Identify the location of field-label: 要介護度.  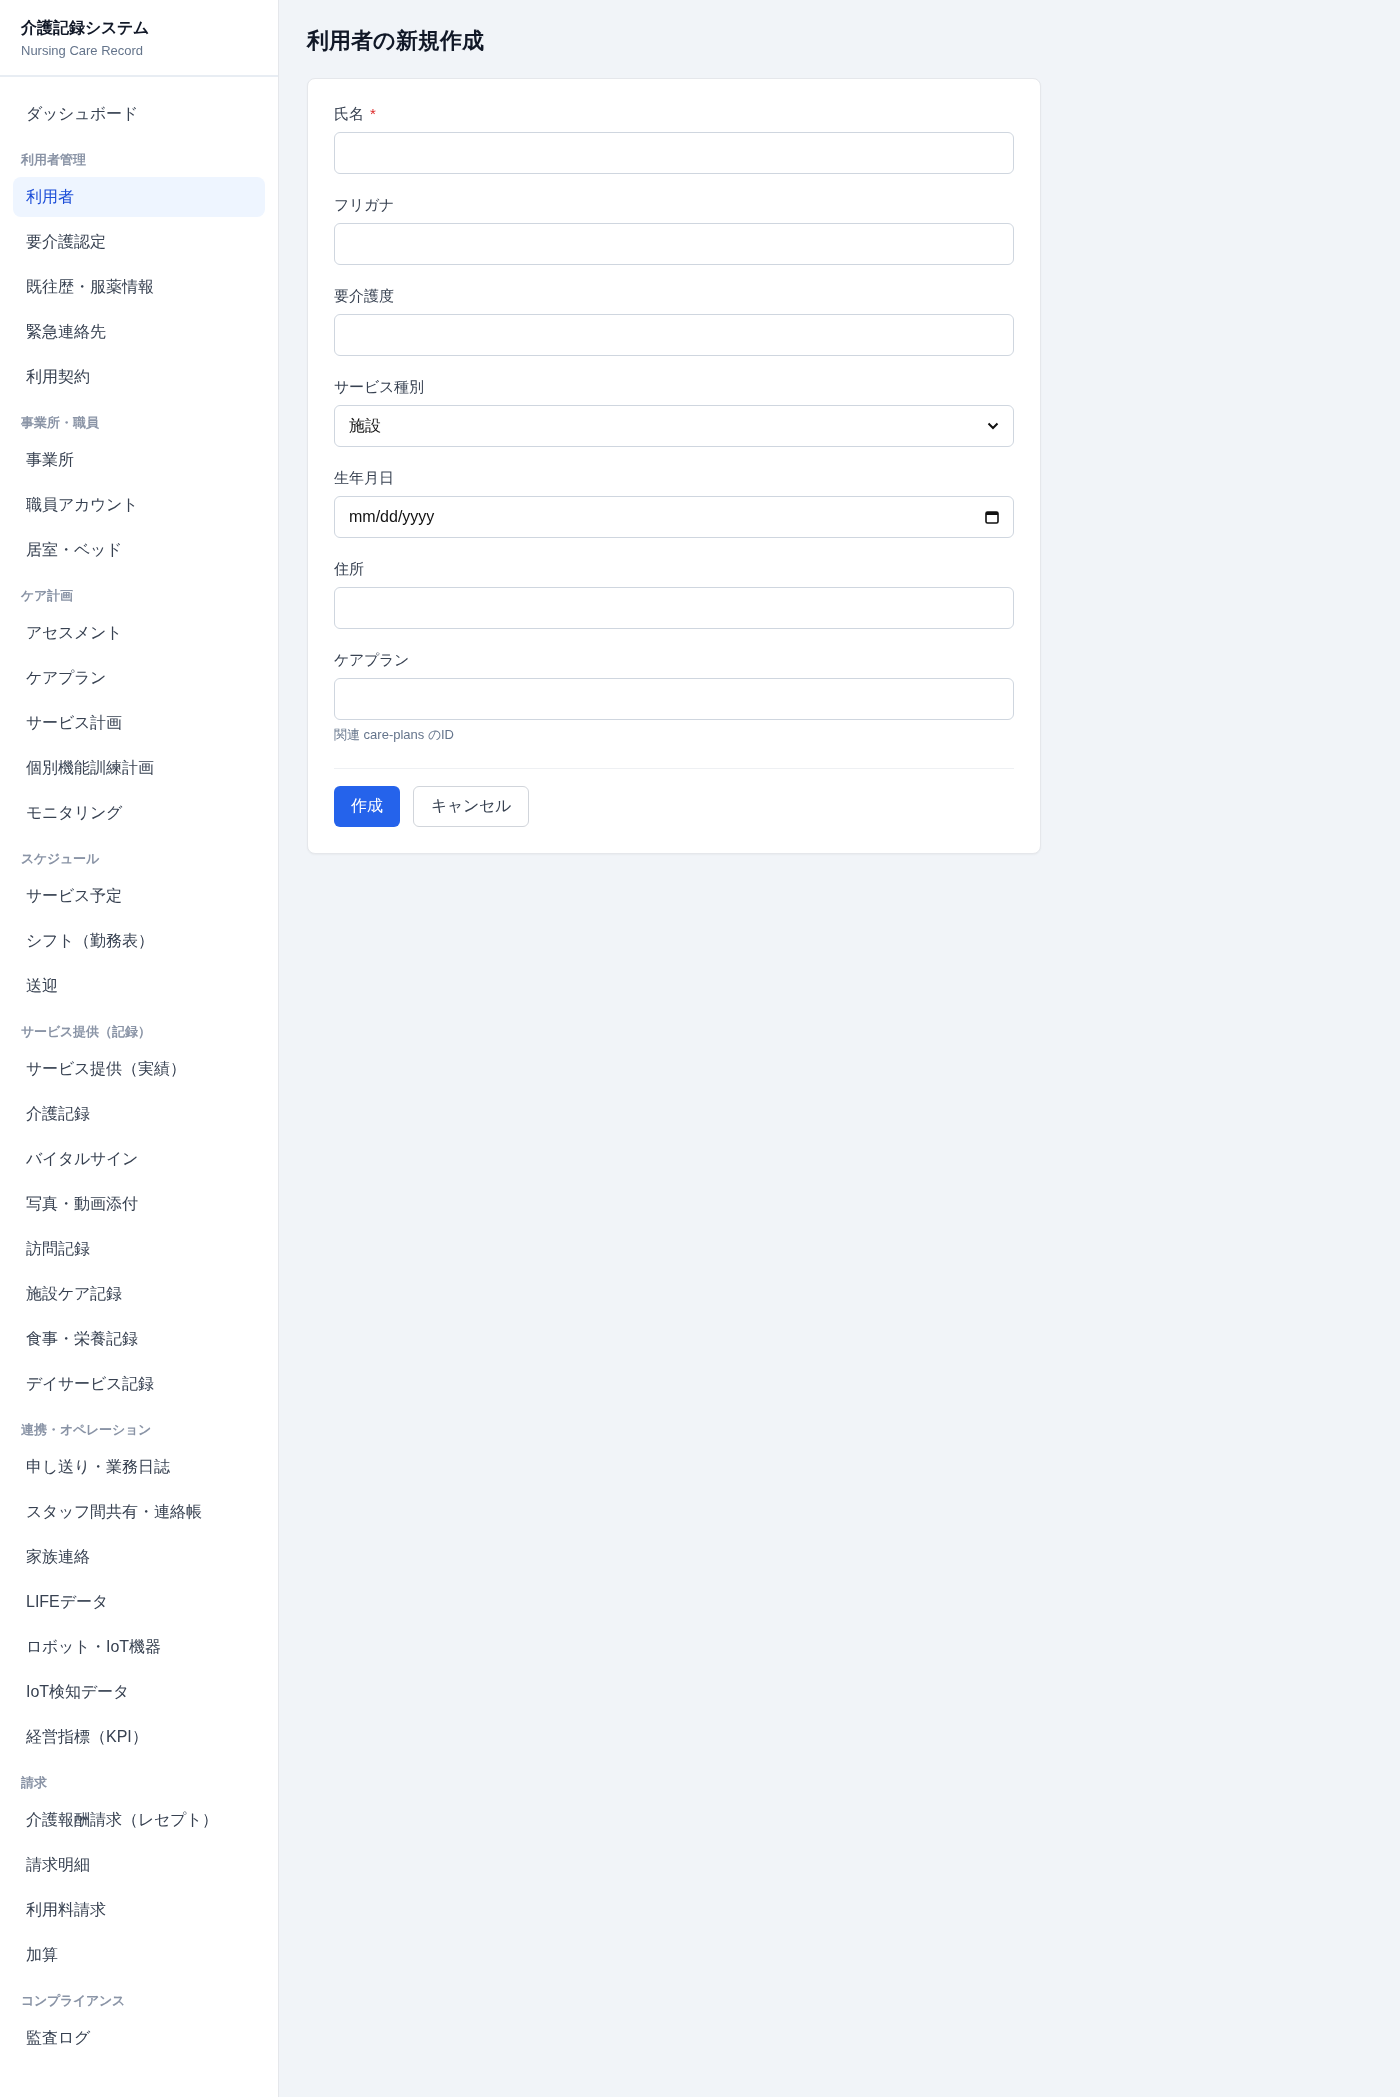
(364, 296).